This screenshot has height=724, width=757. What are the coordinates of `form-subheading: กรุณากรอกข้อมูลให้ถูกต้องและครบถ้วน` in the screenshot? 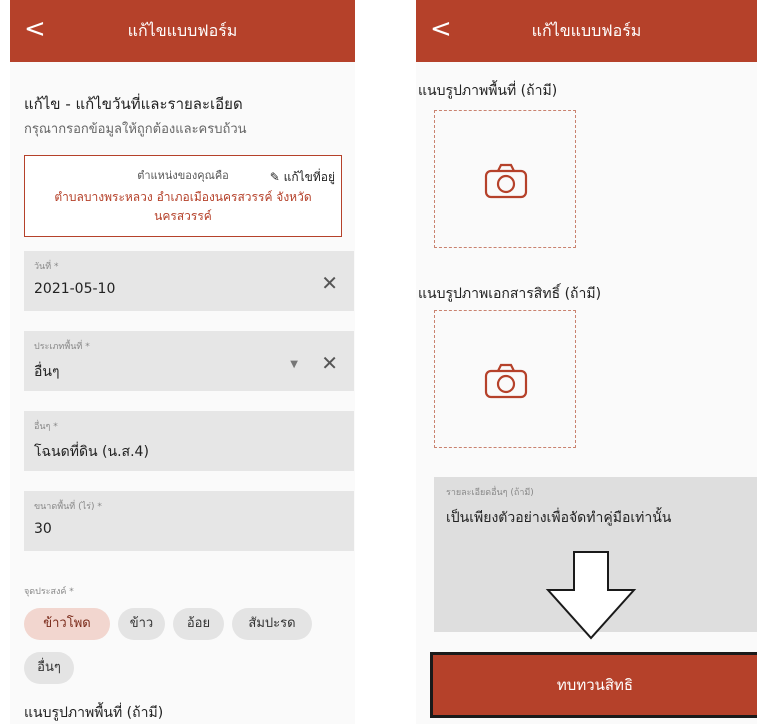 It's located at (135, 129).